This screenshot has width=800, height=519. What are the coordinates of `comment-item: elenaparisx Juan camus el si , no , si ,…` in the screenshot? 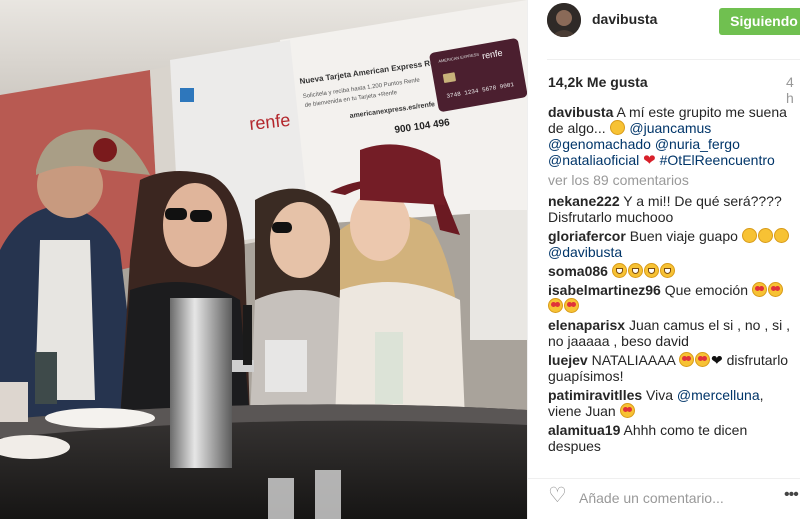 It's located at (673, 333).